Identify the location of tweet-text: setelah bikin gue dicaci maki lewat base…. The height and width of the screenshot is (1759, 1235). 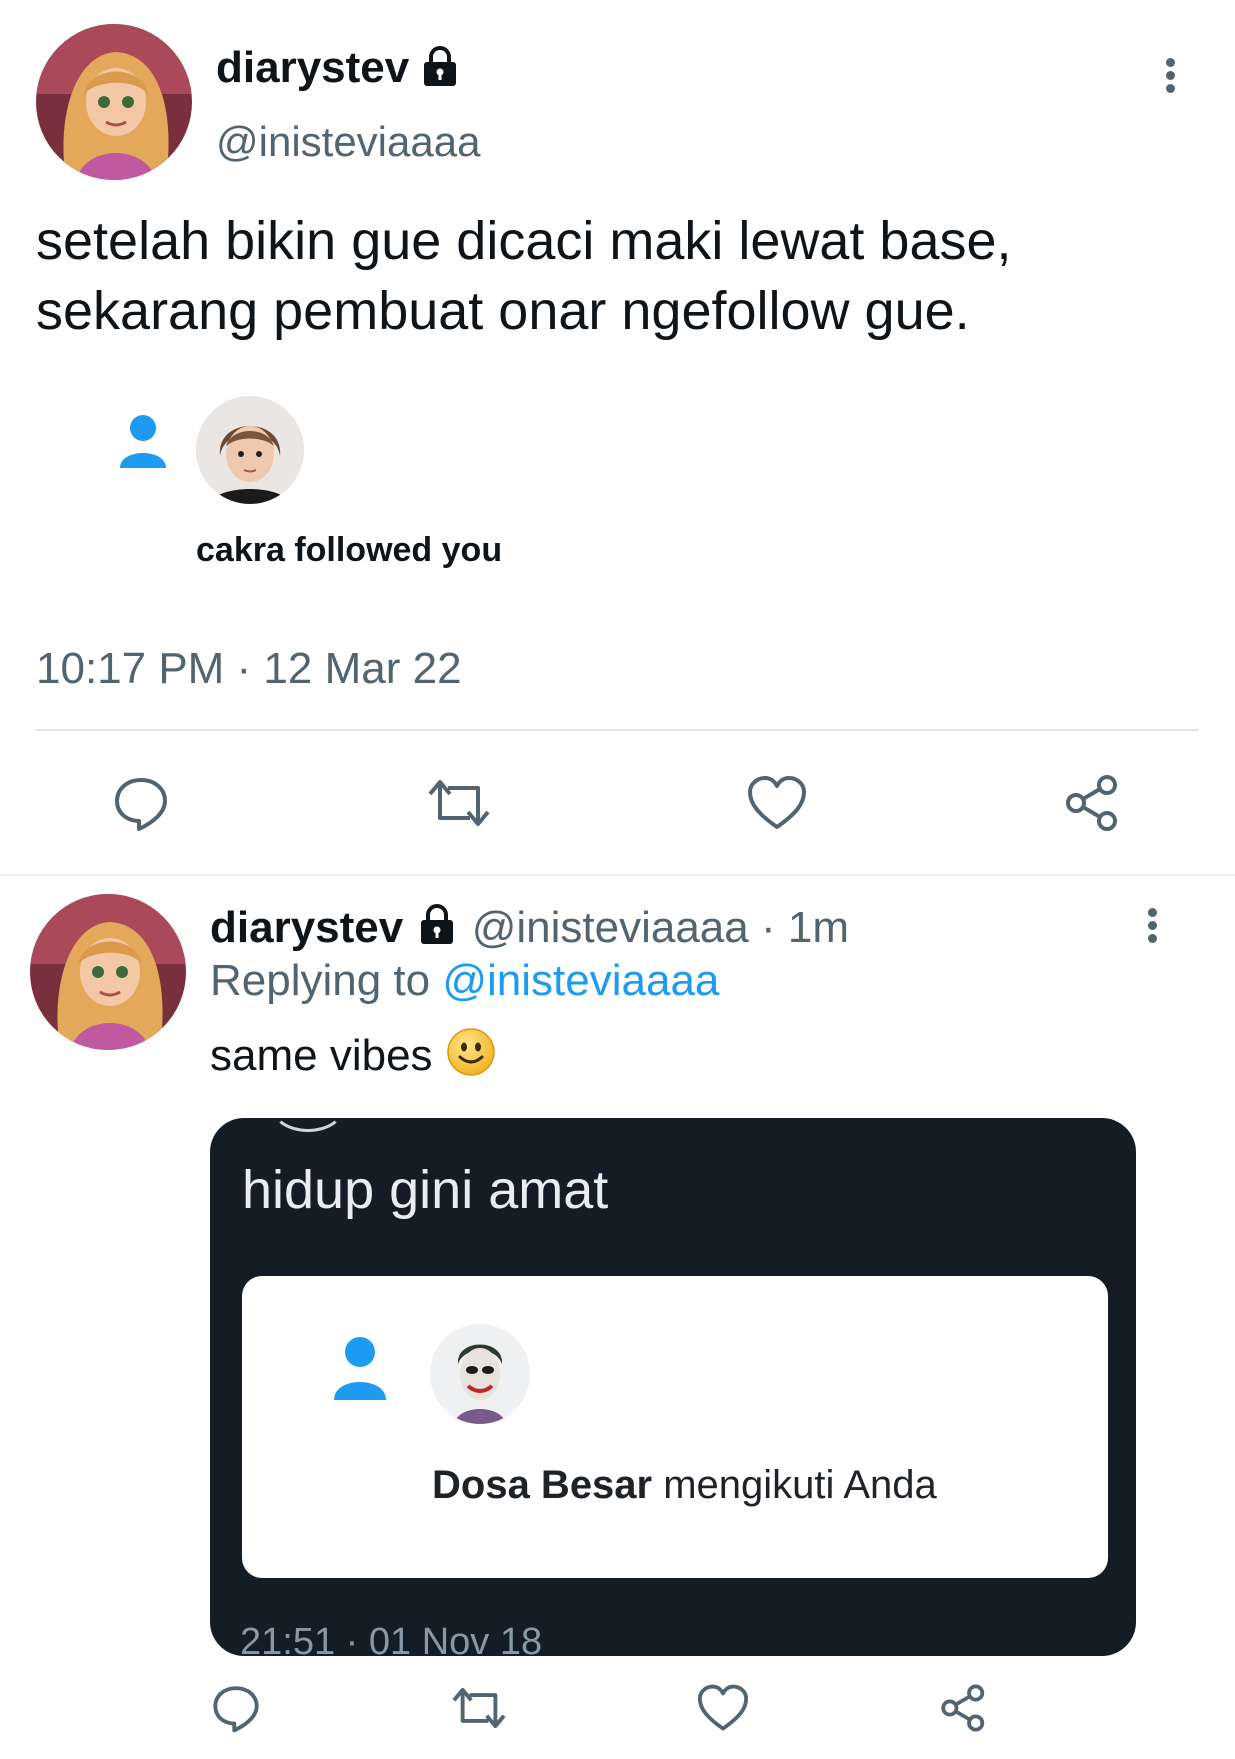
(524, 276).